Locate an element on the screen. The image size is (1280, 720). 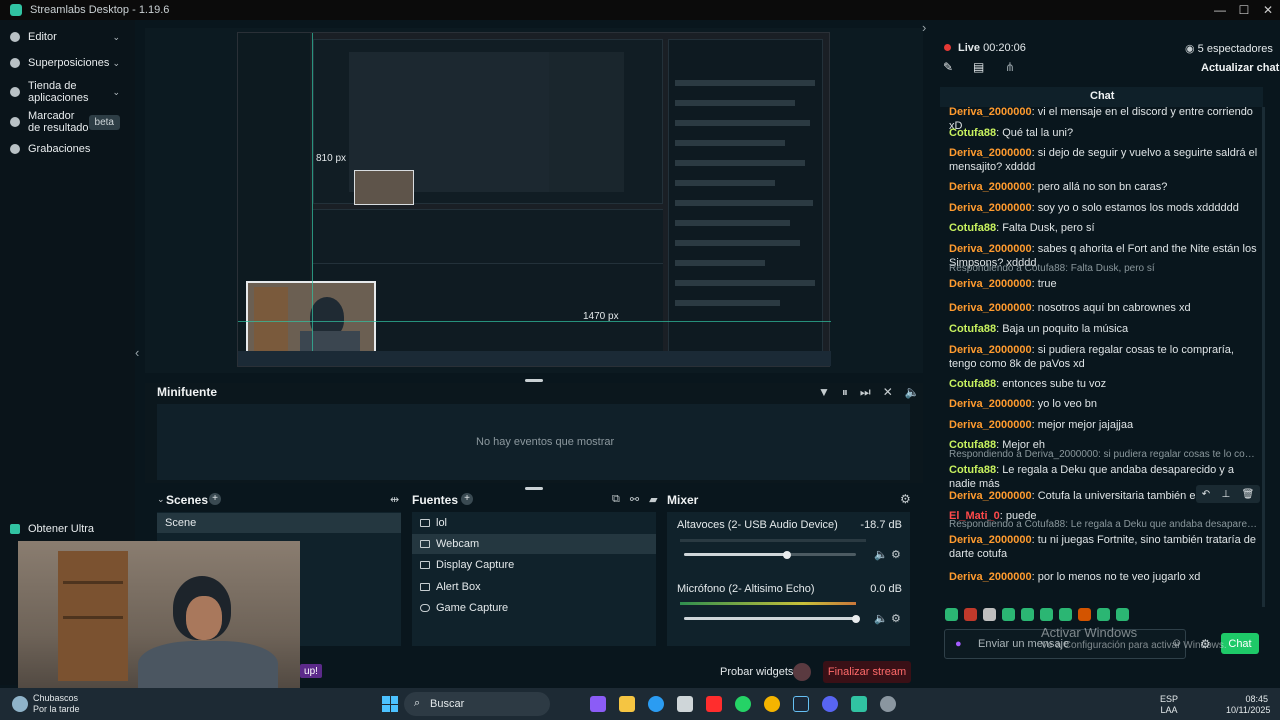
windows-start-icon is located at coordinates (390, 704).